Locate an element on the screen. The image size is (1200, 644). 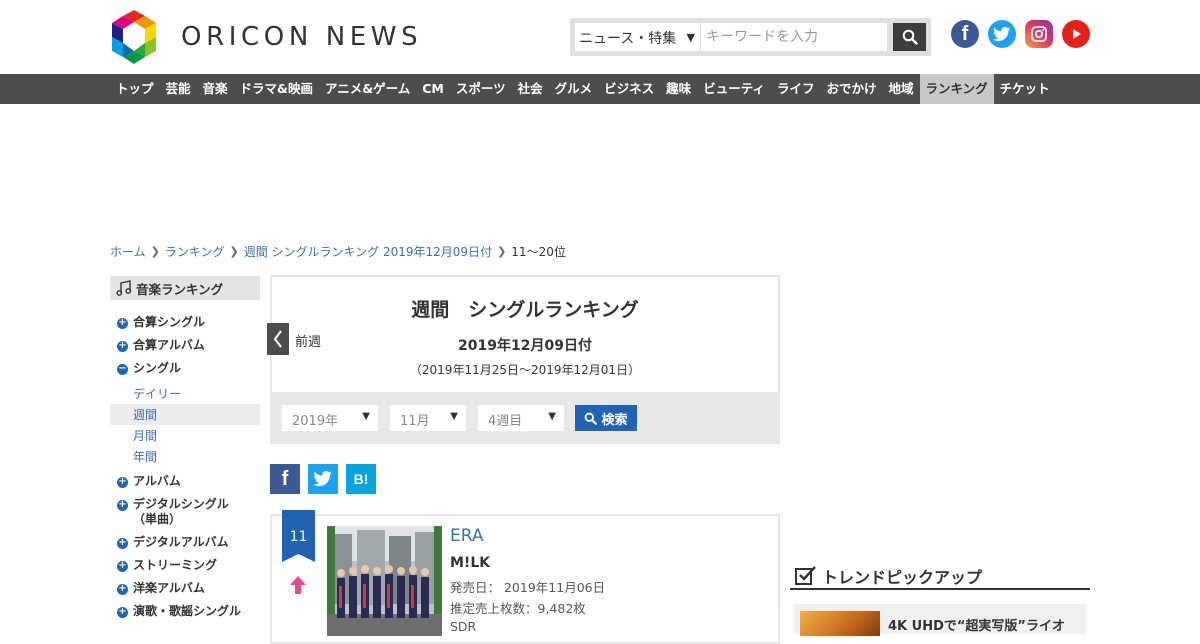
nav-item: スポーツ is located at coordinates (481, 89).